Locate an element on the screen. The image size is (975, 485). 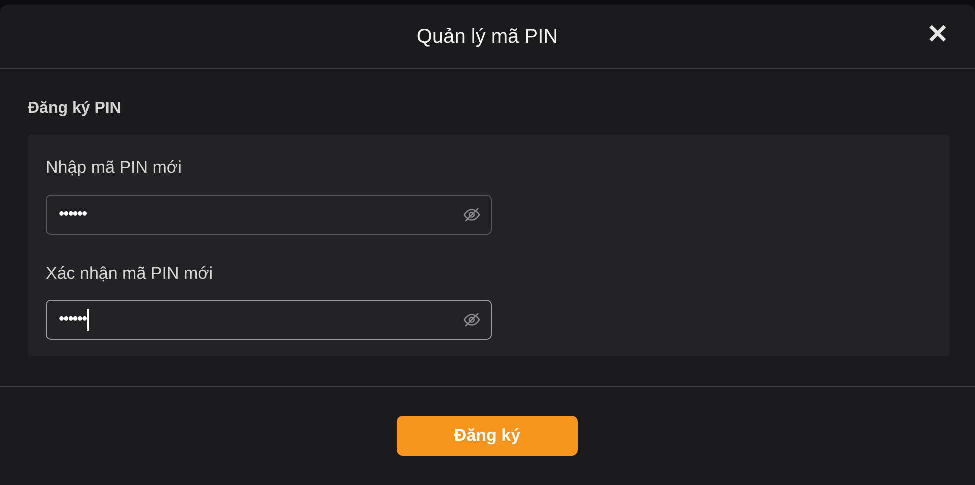
field-label: Nhập mã PIN mới is located at coordinates (114, 168).